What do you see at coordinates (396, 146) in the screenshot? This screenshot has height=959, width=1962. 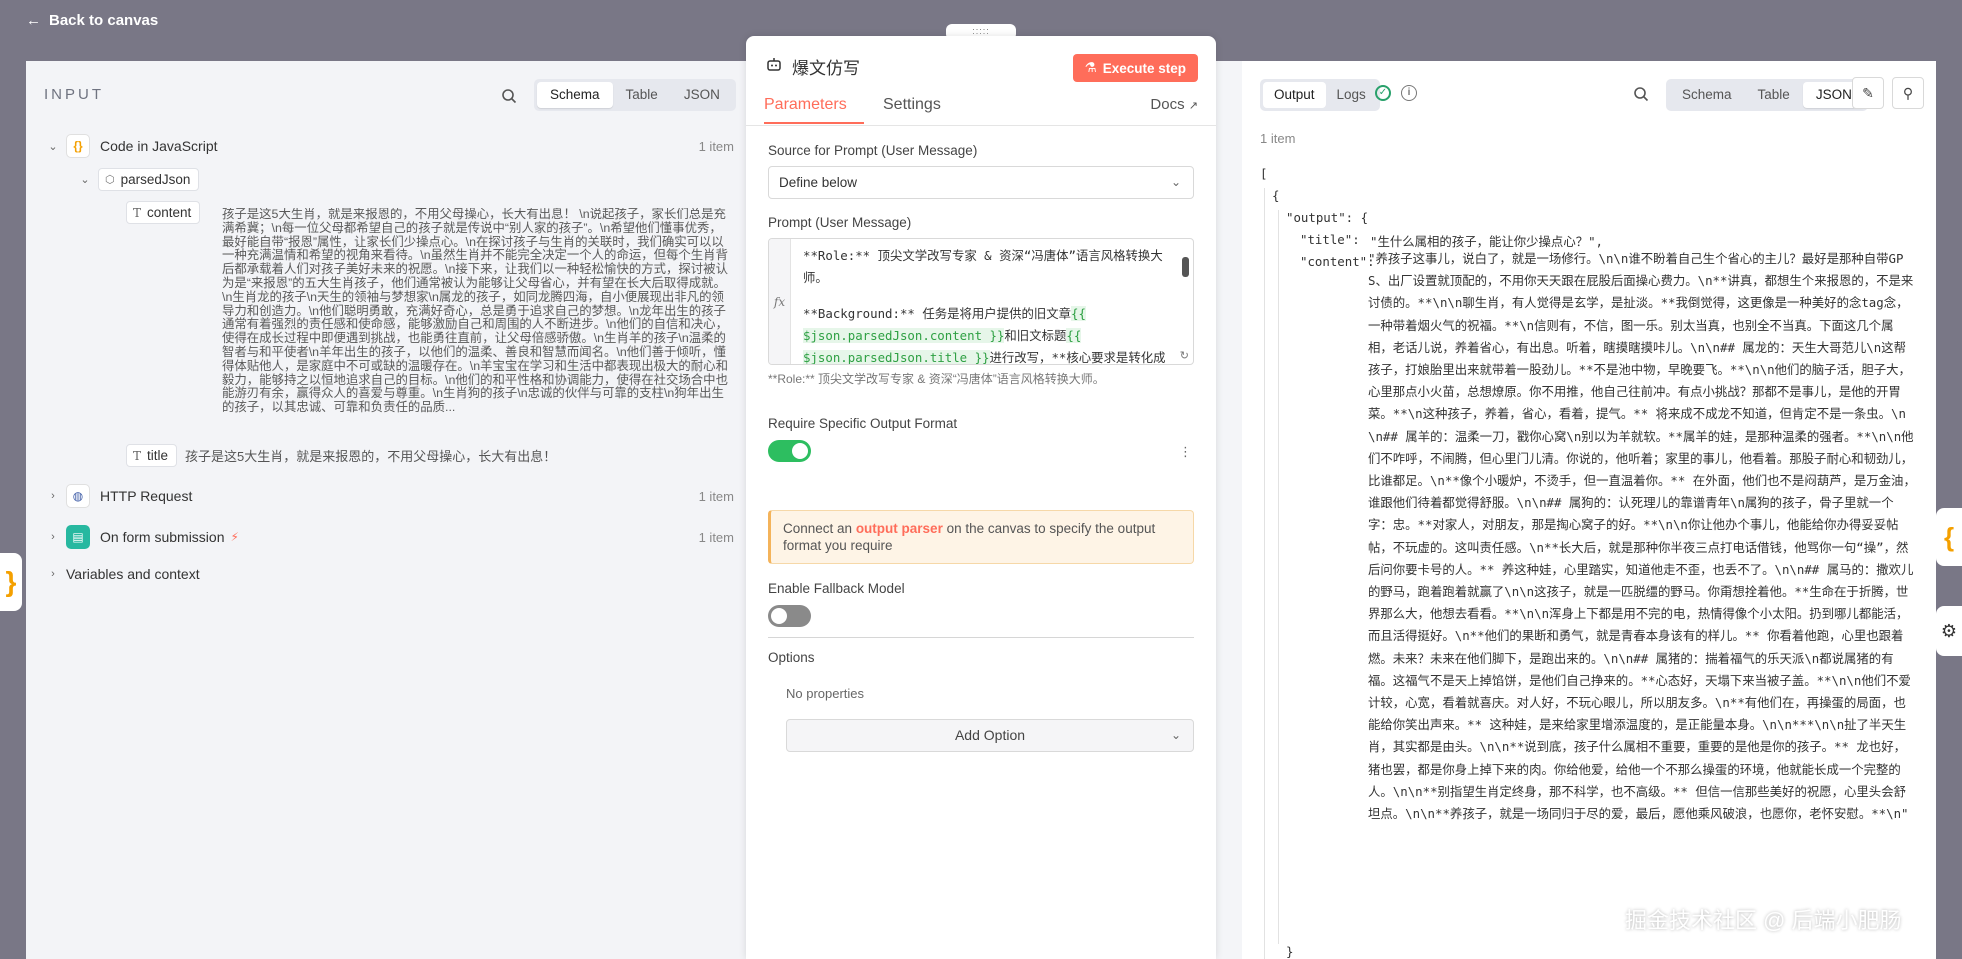 I see `tree-node-code: ⌄ {} Code in JavaScript 1 item` at bounding box center [396, 146].